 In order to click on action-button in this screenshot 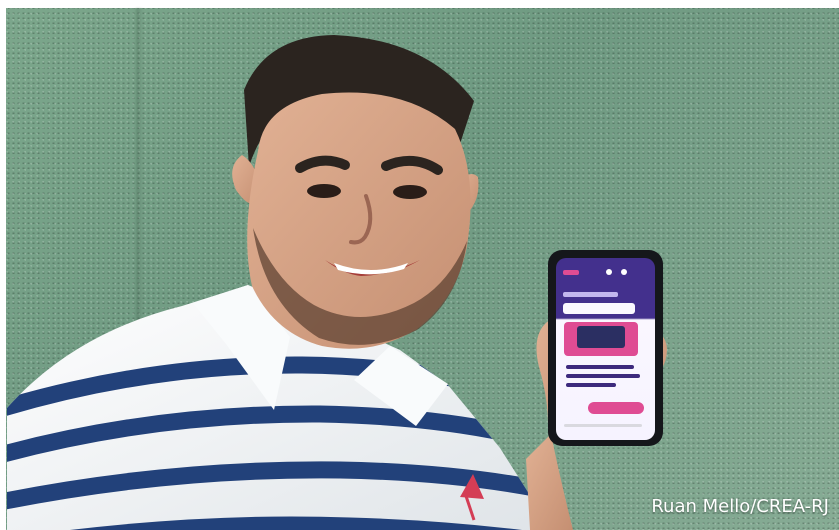, I will do `click(616, 408)`.